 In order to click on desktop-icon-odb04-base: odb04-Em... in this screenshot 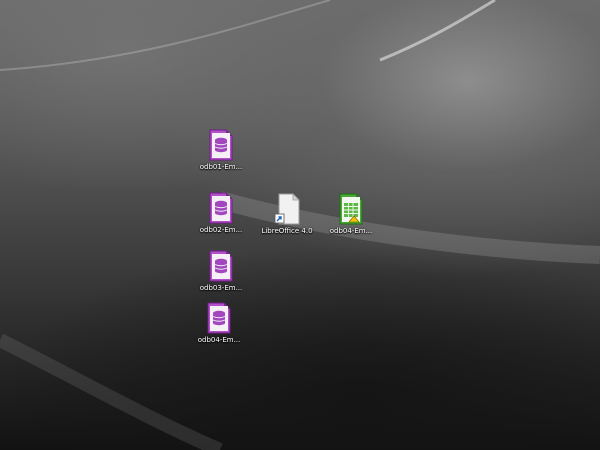, I will do `click(219, 323)`.